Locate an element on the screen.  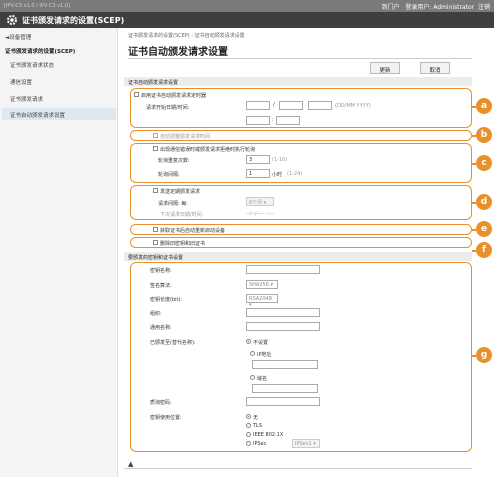
common-name-input is located at coordinates (283, 326).